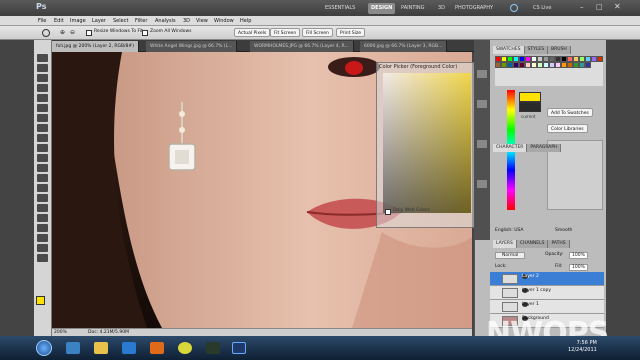  Describe the element at coordinates (213, 348) in the screenshot. I see `app-icon` at that location.